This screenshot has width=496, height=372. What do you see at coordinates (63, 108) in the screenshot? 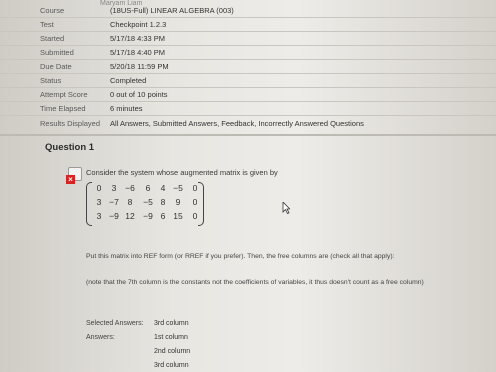
I see `info-label: Time Elapsed` at bounding box center [63, 108].